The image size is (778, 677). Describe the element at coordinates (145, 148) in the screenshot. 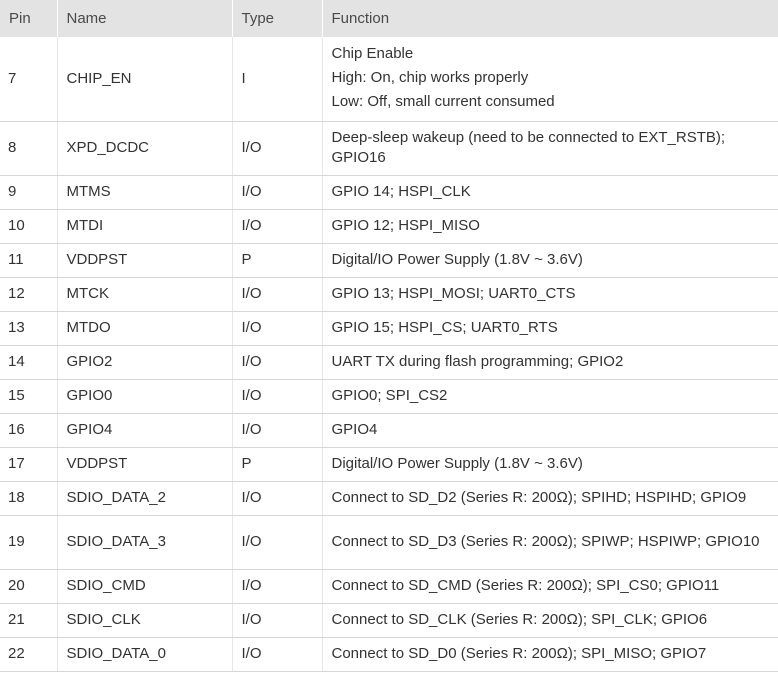

I see `name-cell: XPD_DCDC` at that location.